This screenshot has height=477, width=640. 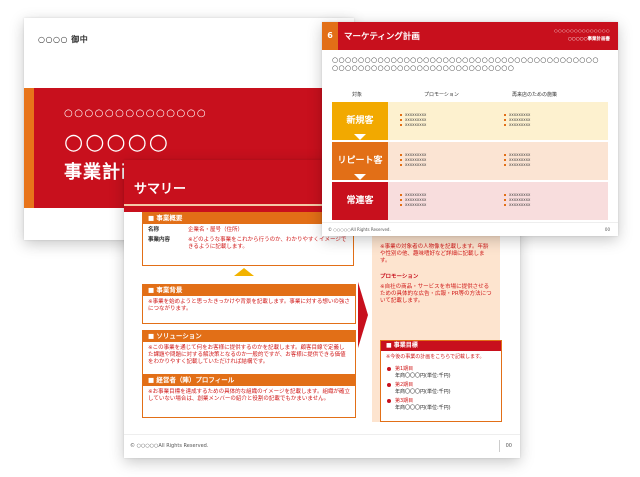 What do you see at coordinates (470, 36) in the screenshot?
I see `marketing-header: 6 マーケティング計画 ○○○○○○○○○○○○○○ ○○○○○事業計画書` at bounding box center [470, 36].